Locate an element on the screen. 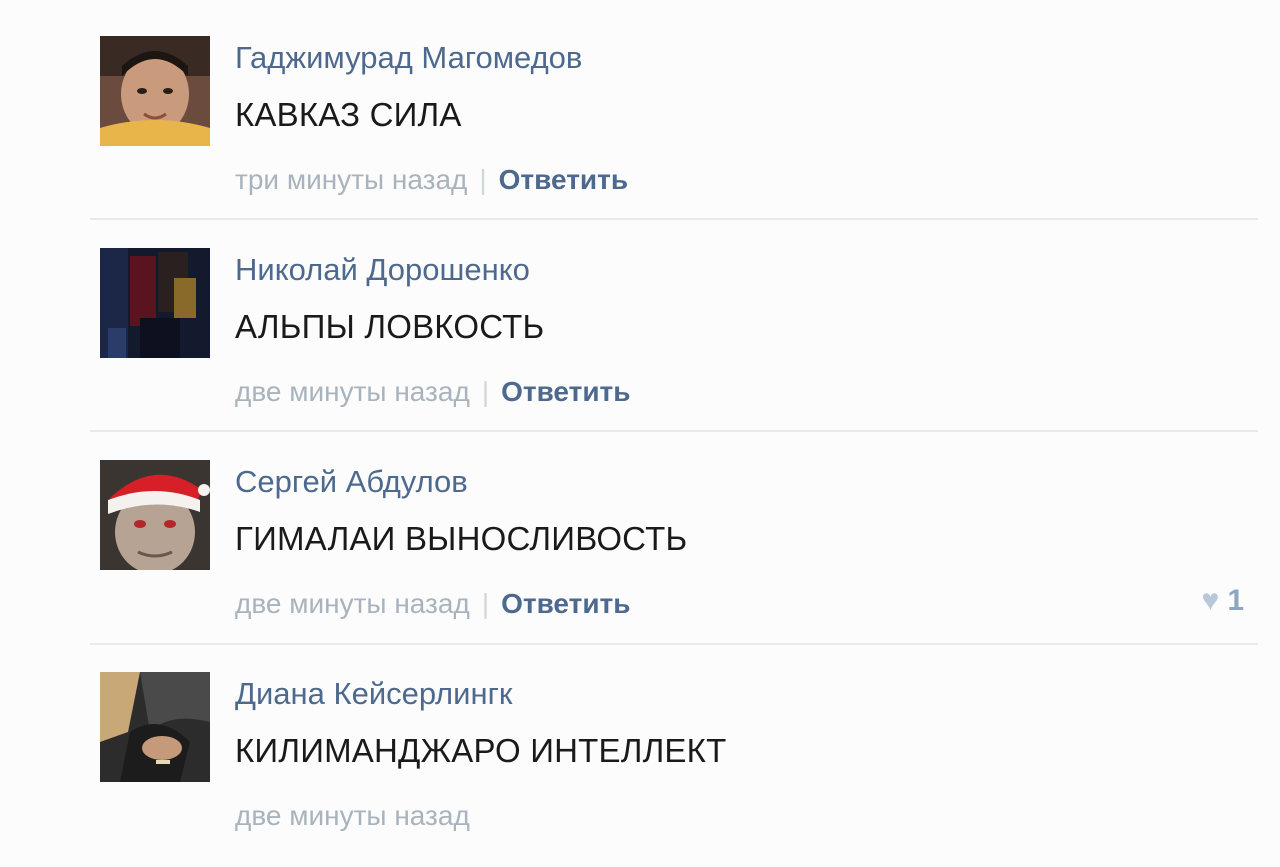 This screenshot has height=867, width=1280. comment-author-link: Диана Кейсерлингк is located at coordinates (373, 694).